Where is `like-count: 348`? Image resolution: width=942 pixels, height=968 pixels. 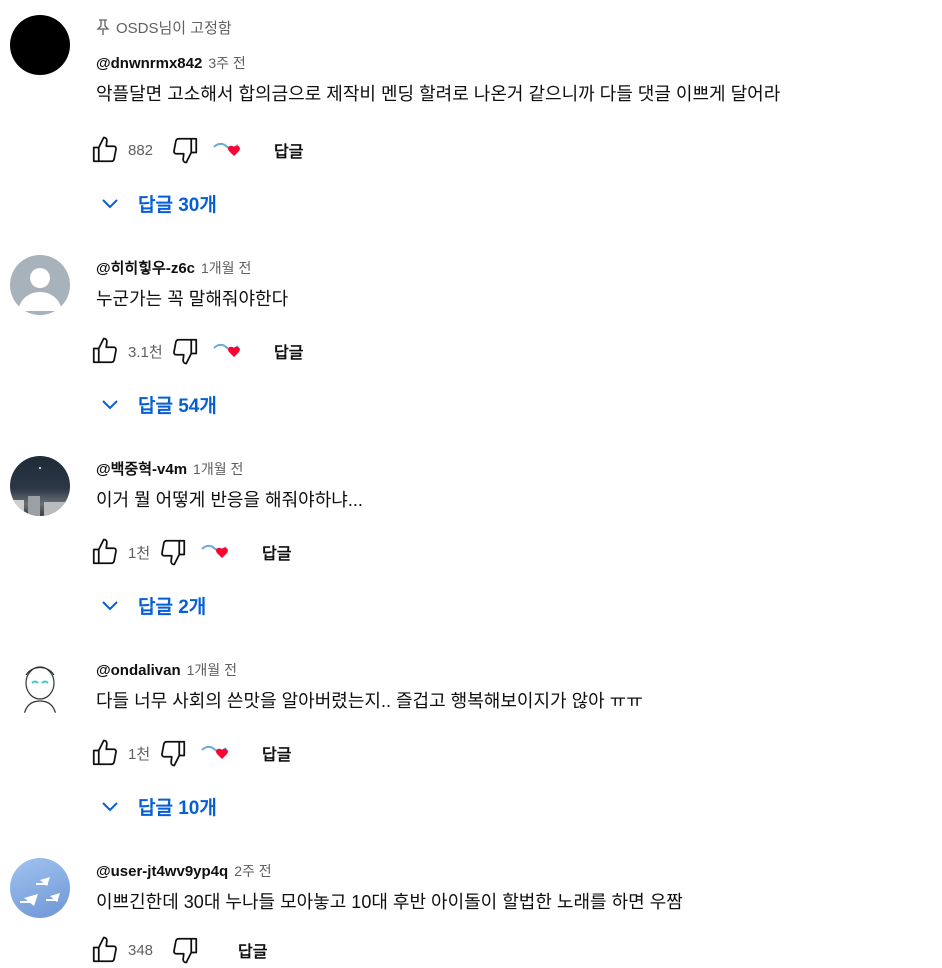 like-count: 348 is located at coordinates (141, 950).